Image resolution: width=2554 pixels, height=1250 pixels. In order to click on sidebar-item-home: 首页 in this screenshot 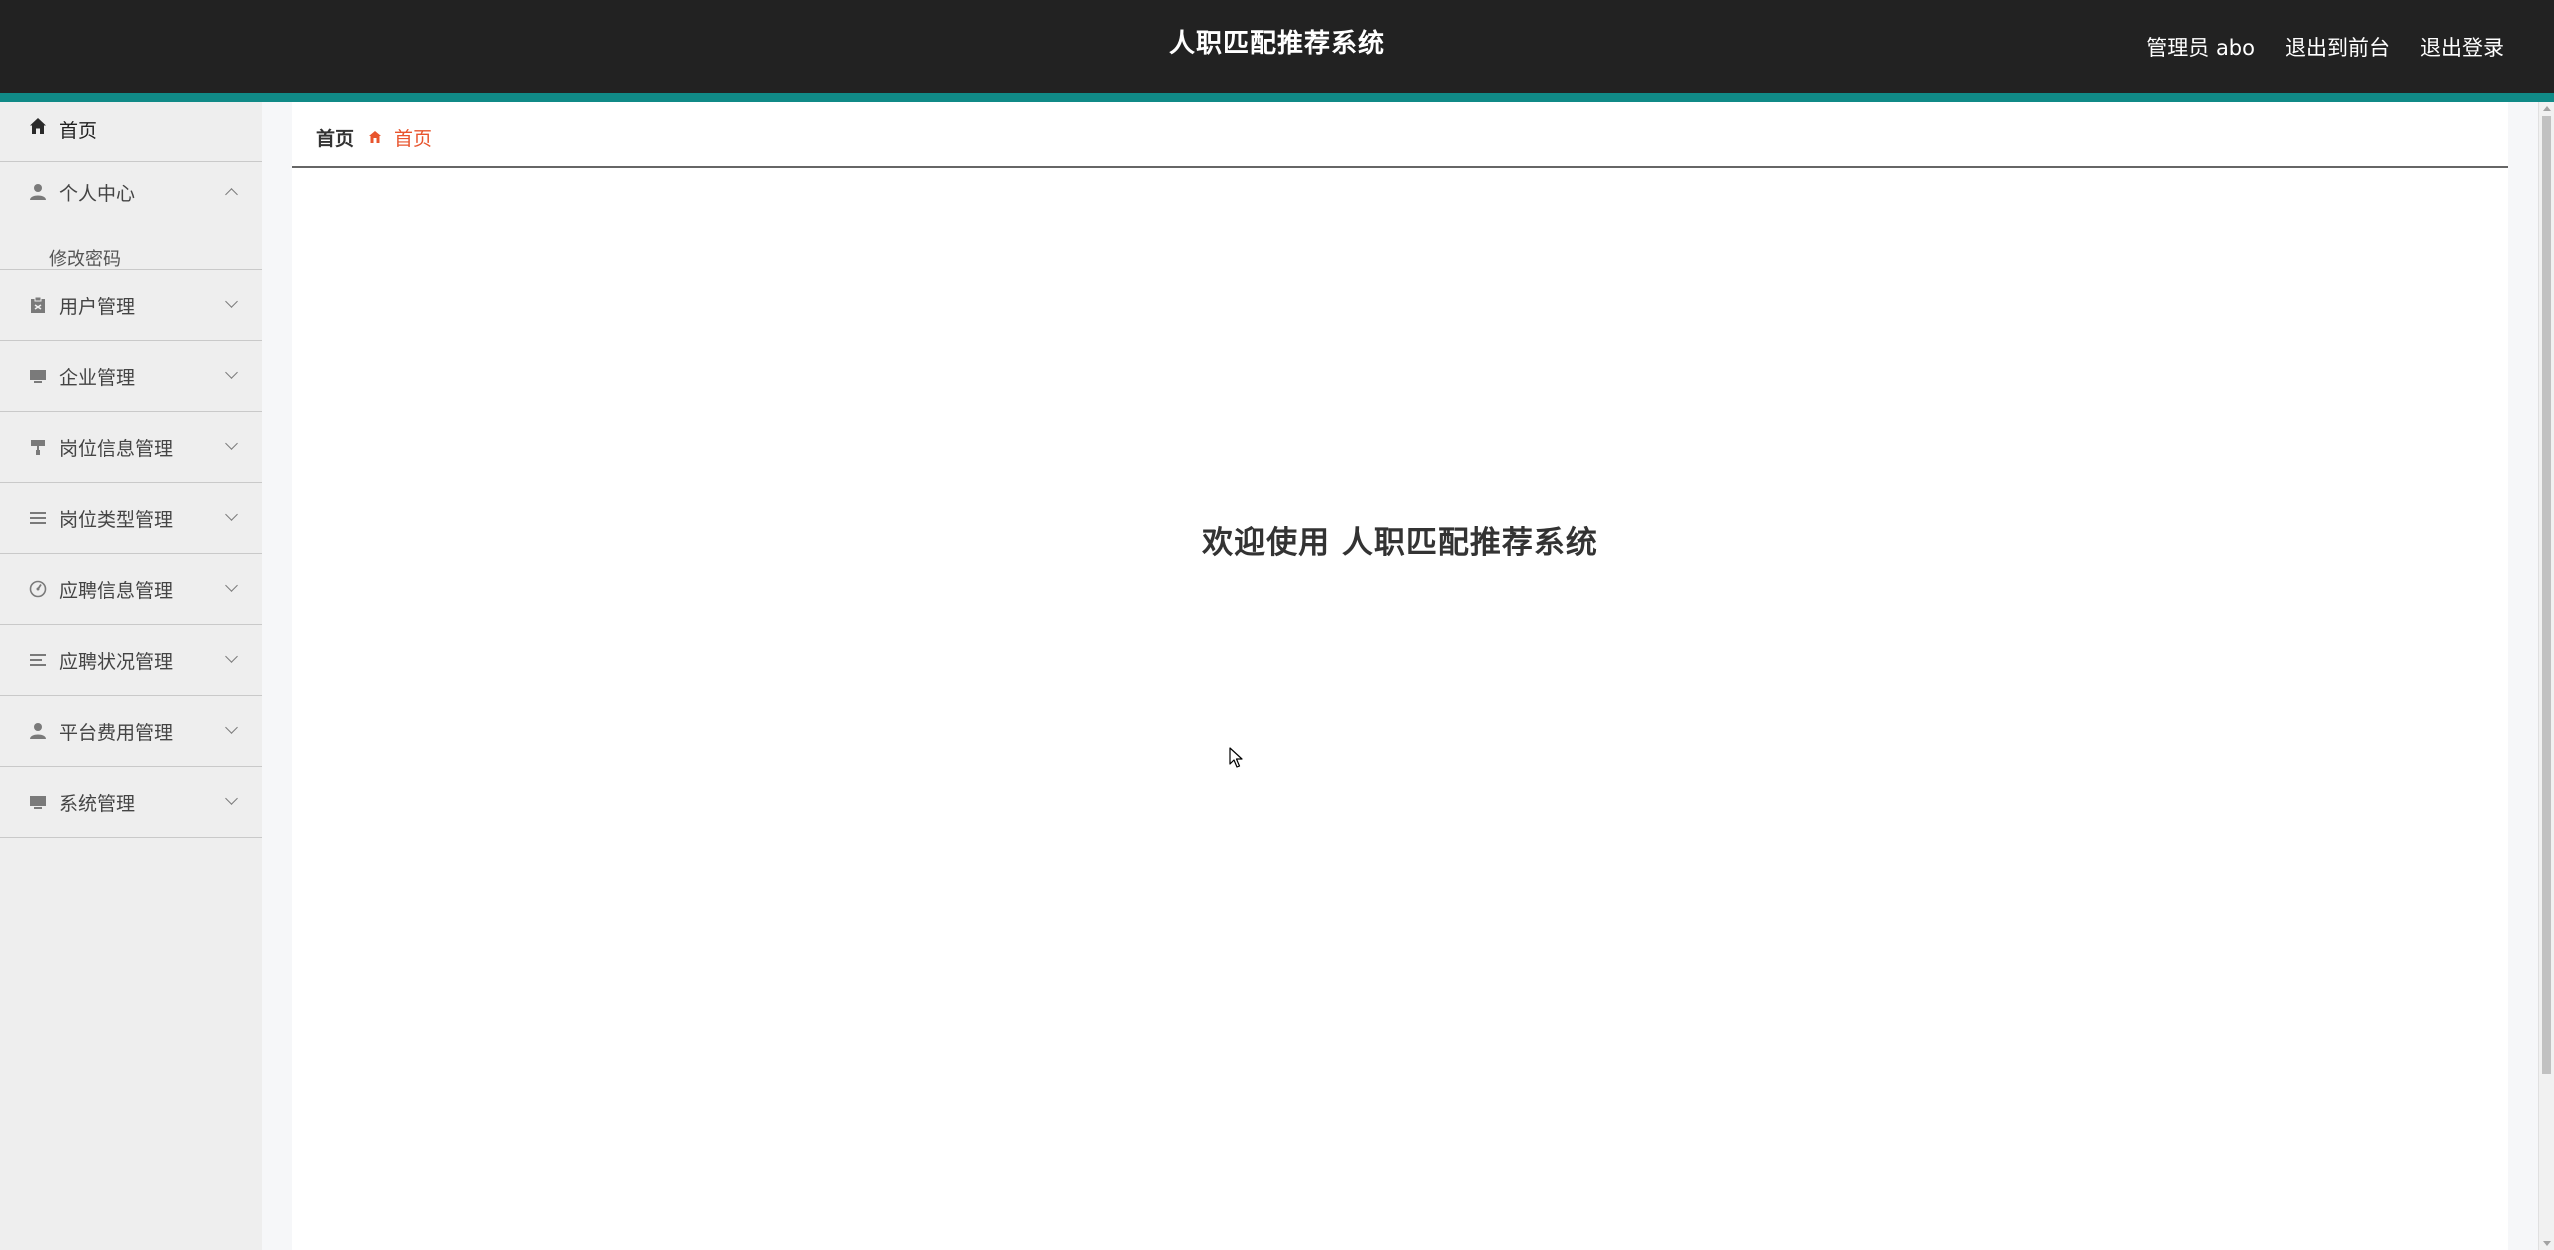, I will do `click(131, 132)`.